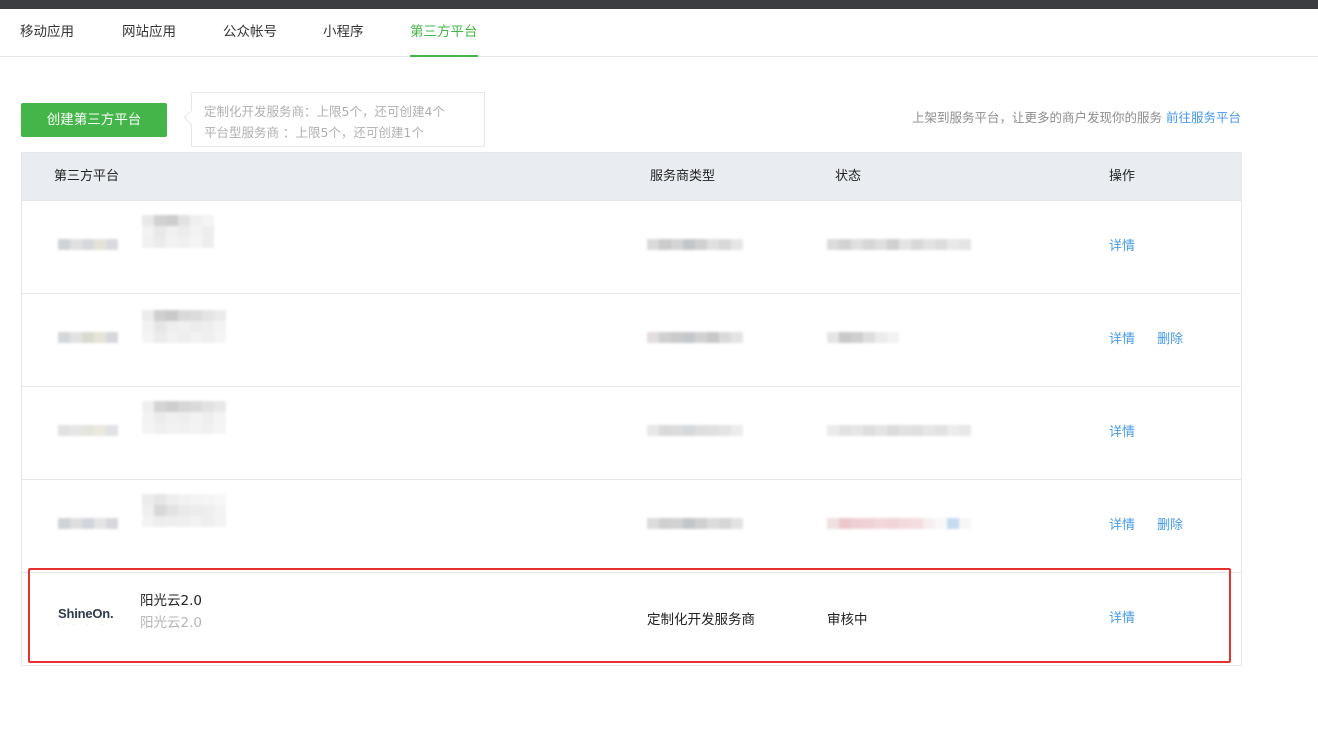  Describe the element at coordinates (149, 33) in the screenshot. I see `tab-website-apps: 网站应用` at that location.